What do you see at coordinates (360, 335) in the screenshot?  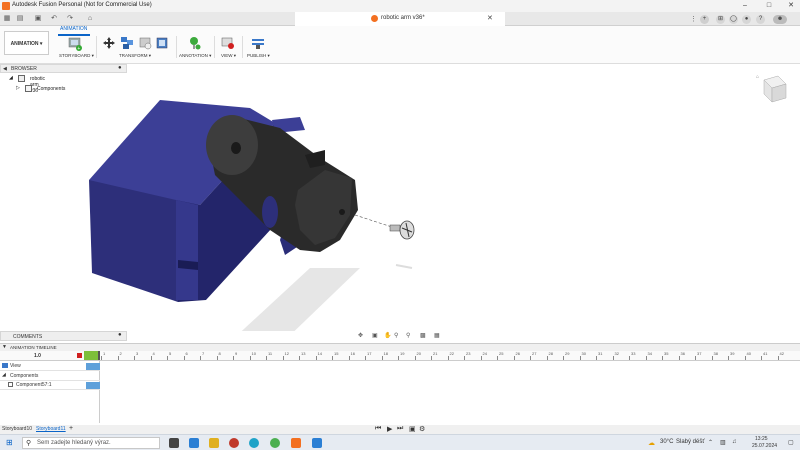 I see `orbit-icon: ✥` at bounding box center [360, 335].